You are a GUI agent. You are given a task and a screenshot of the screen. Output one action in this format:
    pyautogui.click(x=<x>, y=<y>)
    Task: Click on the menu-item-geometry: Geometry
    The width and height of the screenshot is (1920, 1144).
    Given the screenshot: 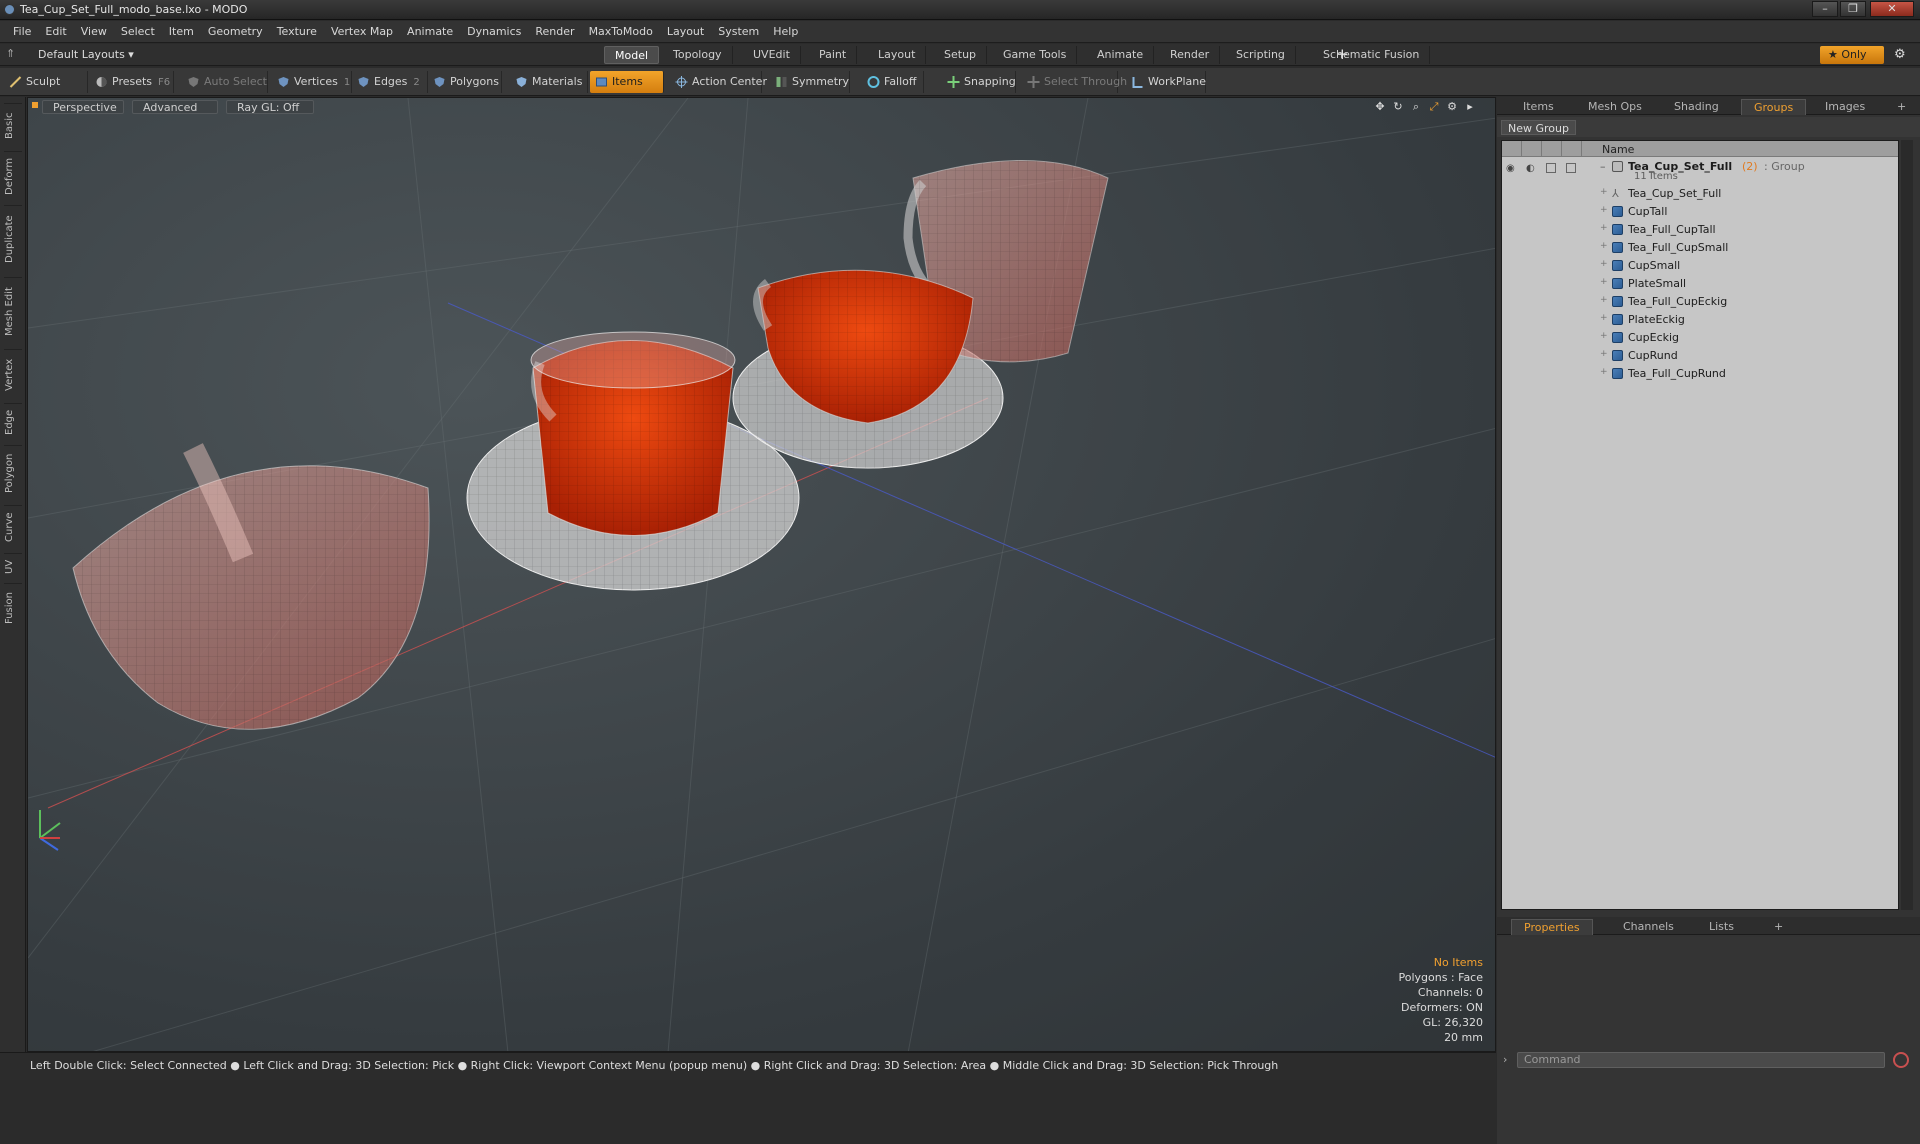 What is the action you would take?
    pyautogui.click(x=235, y=31)
    